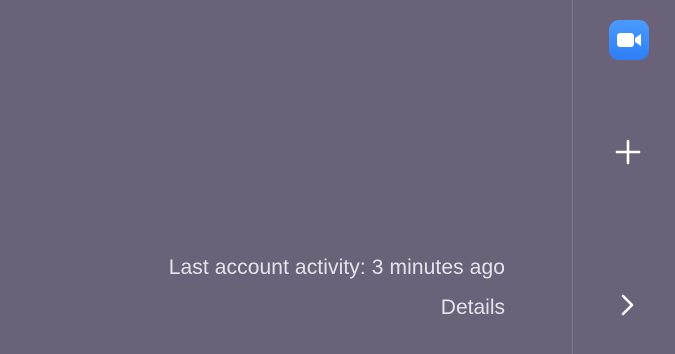  I want to click on last-activity-text: Last account activity: 3 minutes ago, so click(336, 267).